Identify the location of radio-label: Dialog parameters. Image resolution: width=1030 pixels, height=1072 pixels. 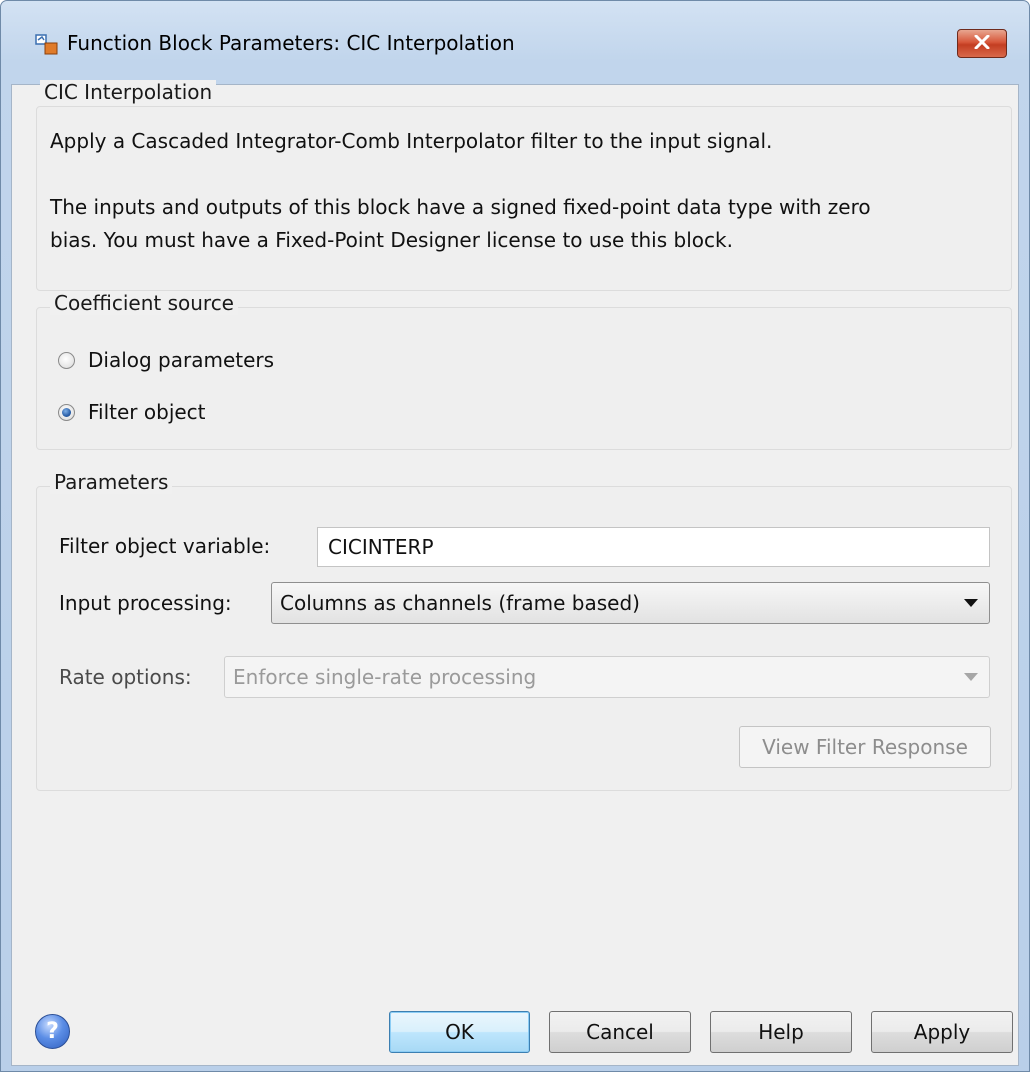
(181, 360).